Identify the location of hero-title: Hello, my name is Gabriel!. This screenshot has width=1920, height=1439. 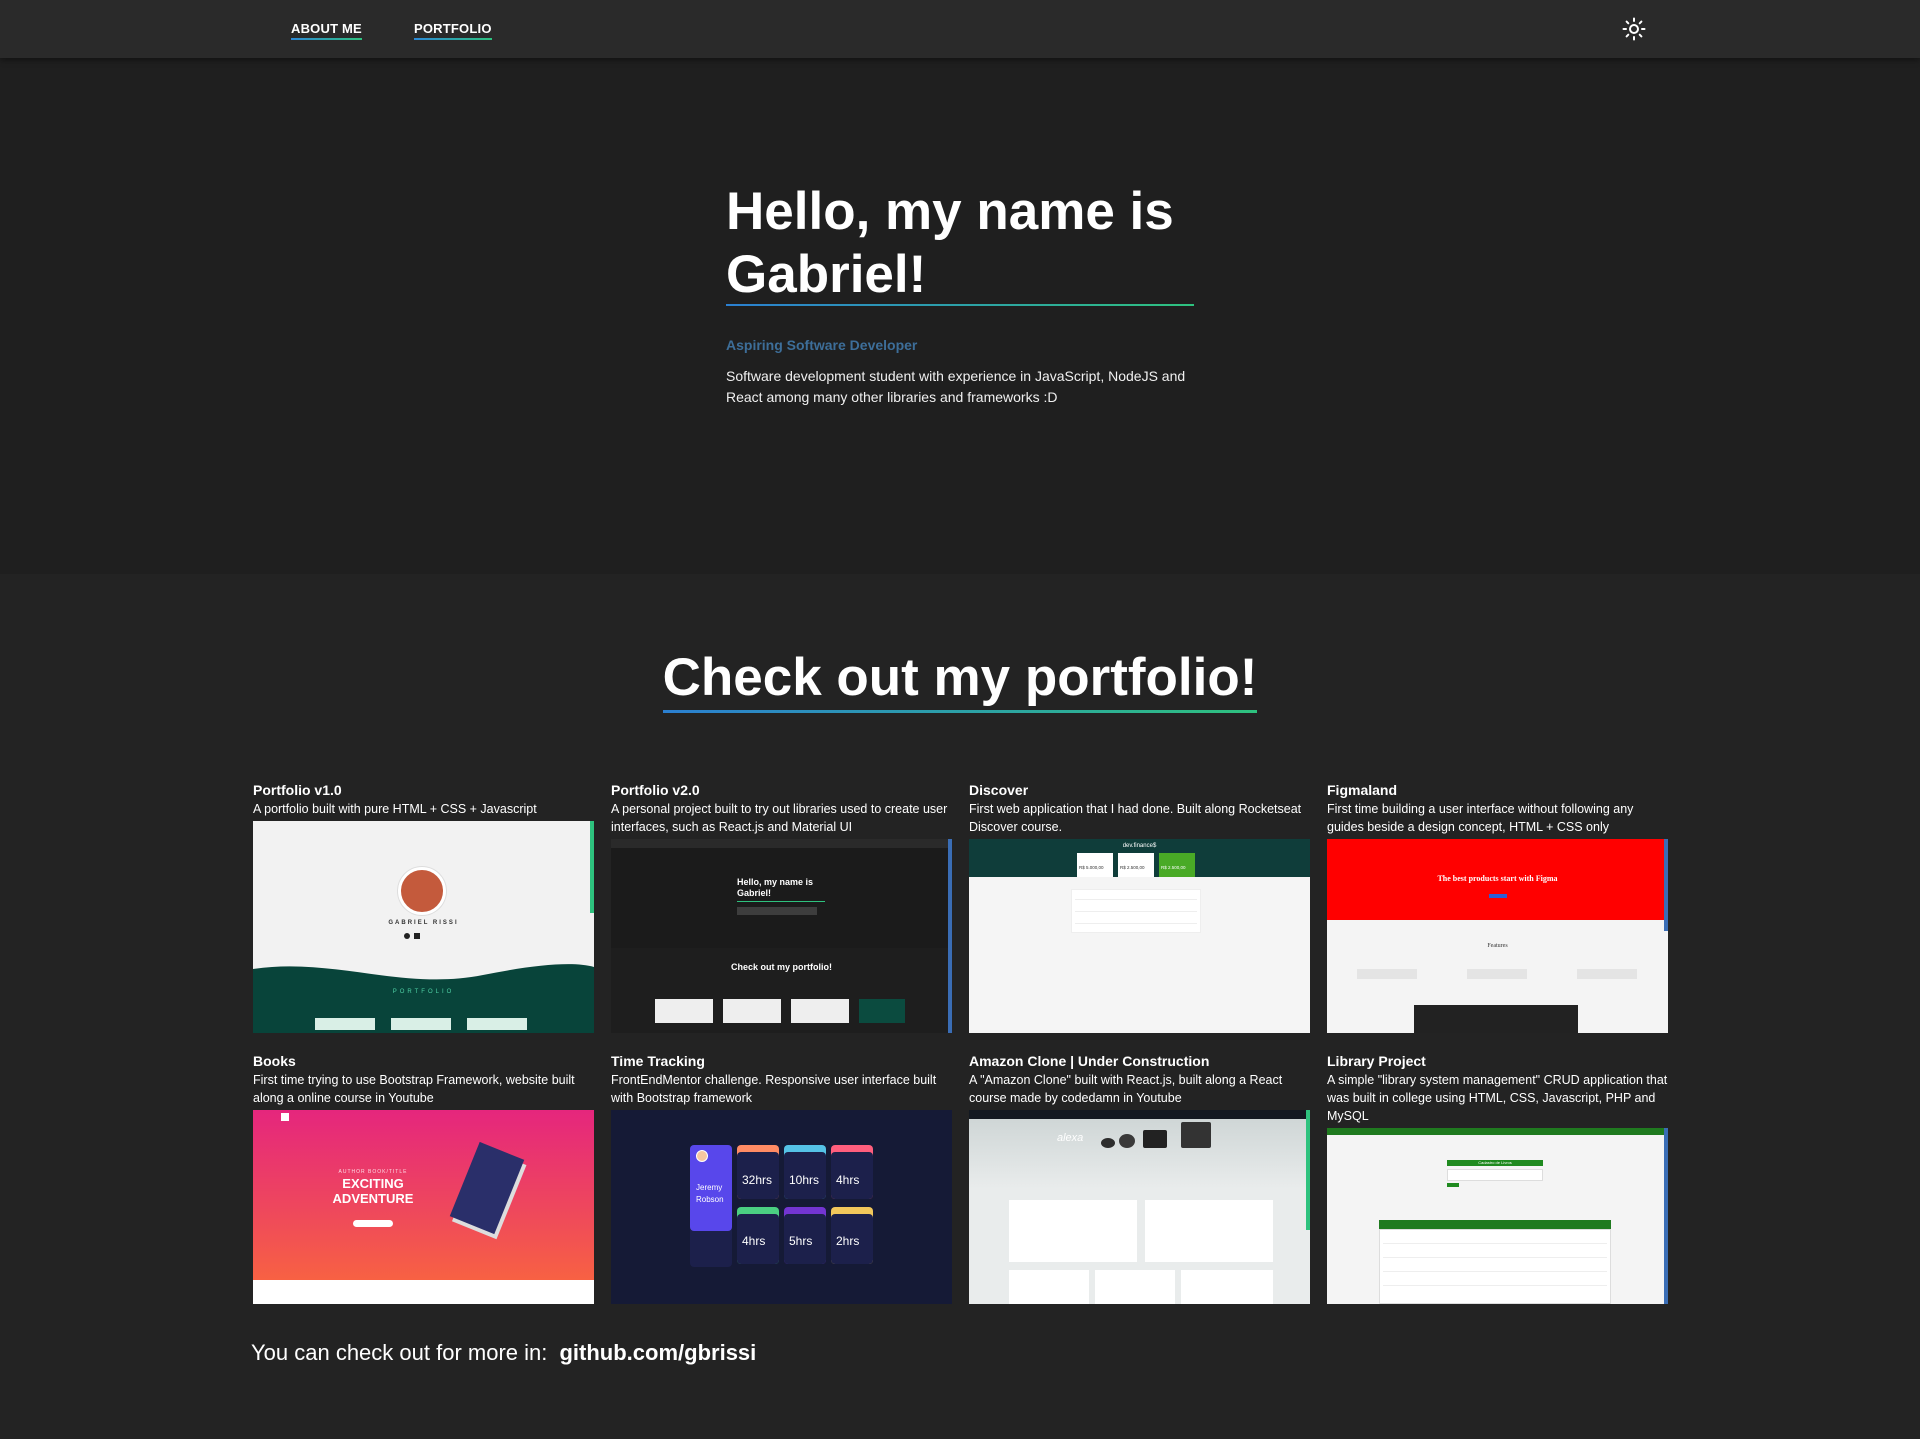
(950, 243).